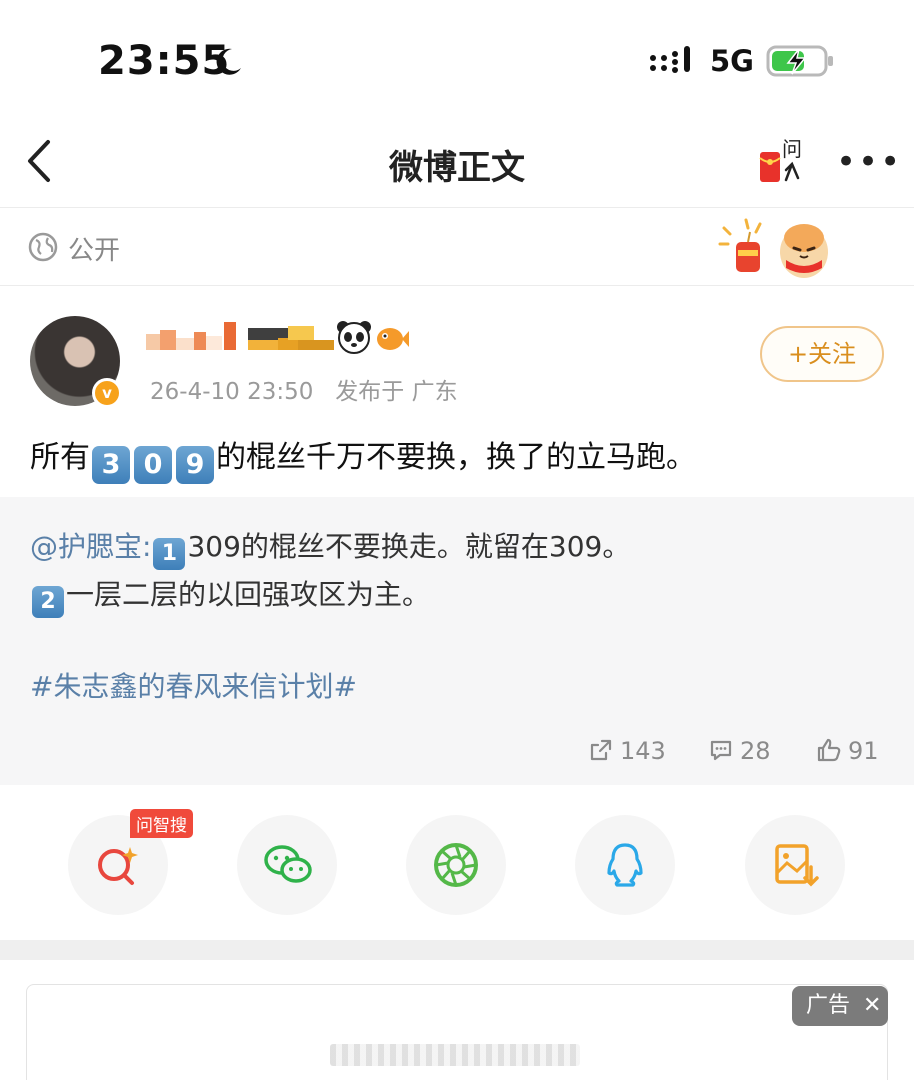 The height and width of the screenshot is (1080, 914). What do you see at coordinates (792, 149) in the screenshot?
I see `svg-text: 问` at bounding box center [792, 149].